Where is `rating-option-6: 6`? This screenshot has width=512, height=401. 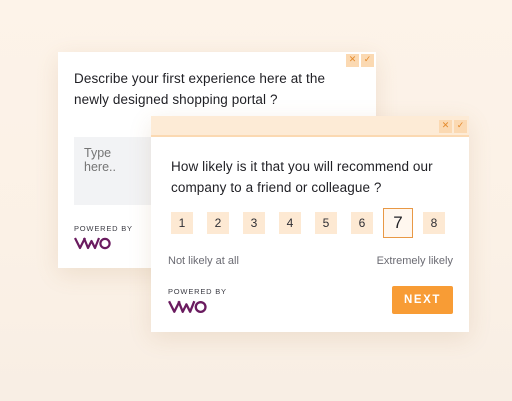
rating-option-6: 6 is located at coordinates (362, 223).